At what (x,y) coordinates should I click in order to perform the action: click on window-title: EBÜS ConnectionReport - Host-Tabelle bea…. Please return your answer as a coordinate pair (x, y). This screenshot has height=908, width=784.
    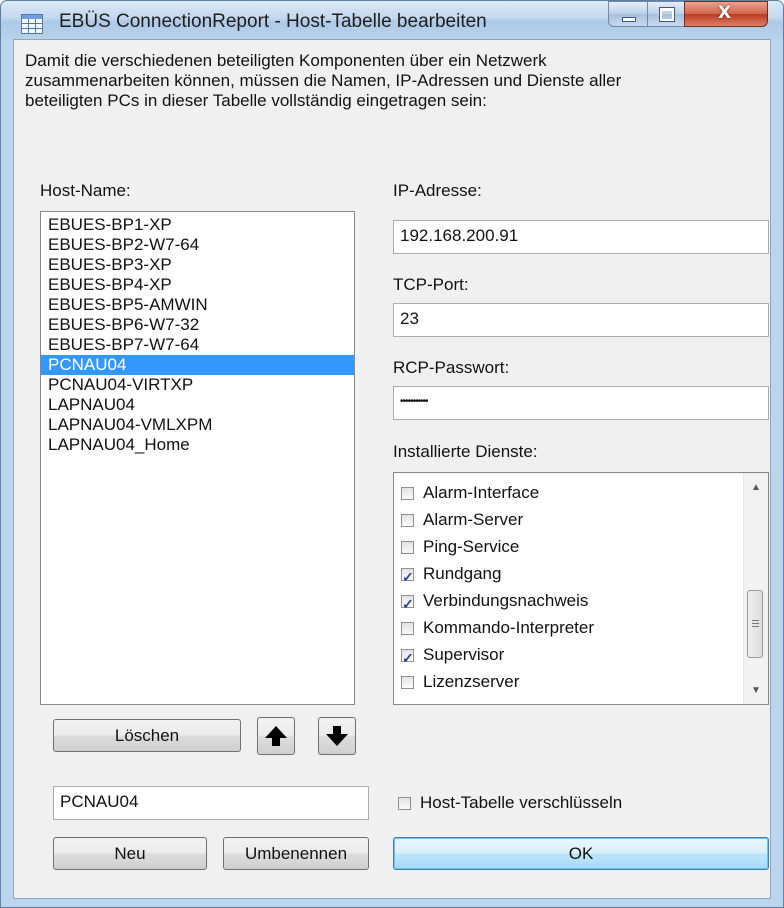
    Looking at the image, I should click on (273, 21).